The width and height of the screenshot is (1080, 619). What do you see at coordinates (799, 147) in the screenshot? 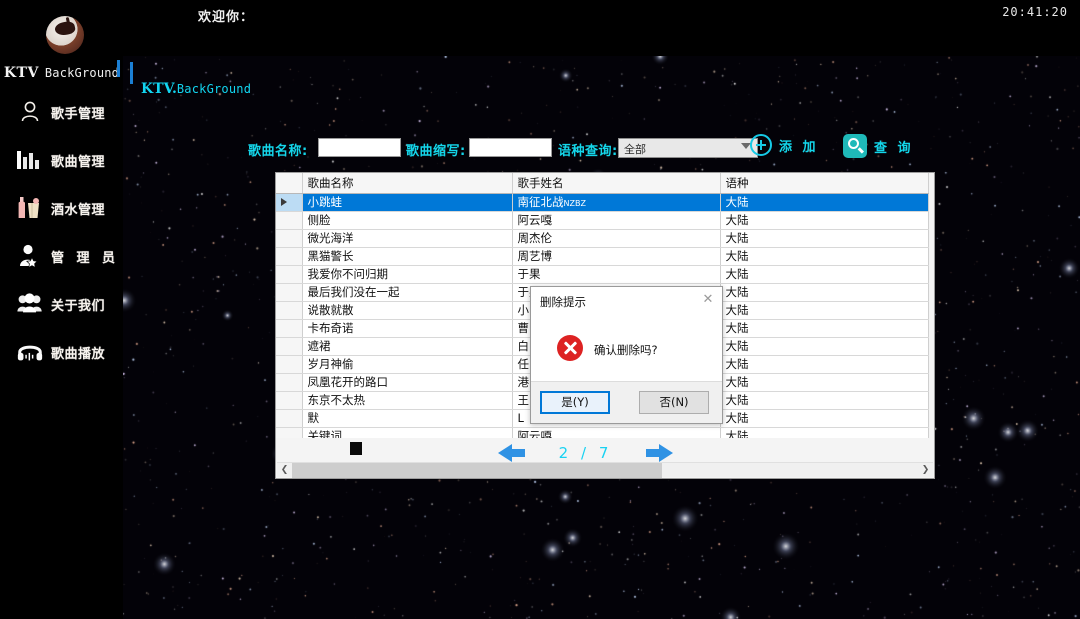
I see `add-button-label: 添 加` at bounding box center [799, 147].